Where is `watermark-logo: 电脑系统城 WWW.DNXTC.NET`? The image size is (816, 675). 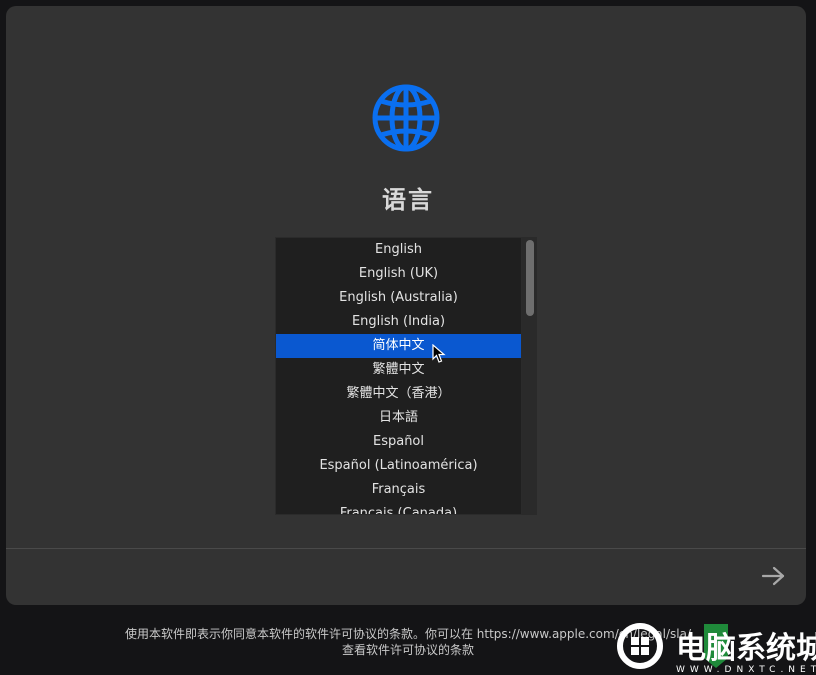
watermark-logo: 电脑系统城 WWW.DNXTC.NET is located at coordinates (716, 649).